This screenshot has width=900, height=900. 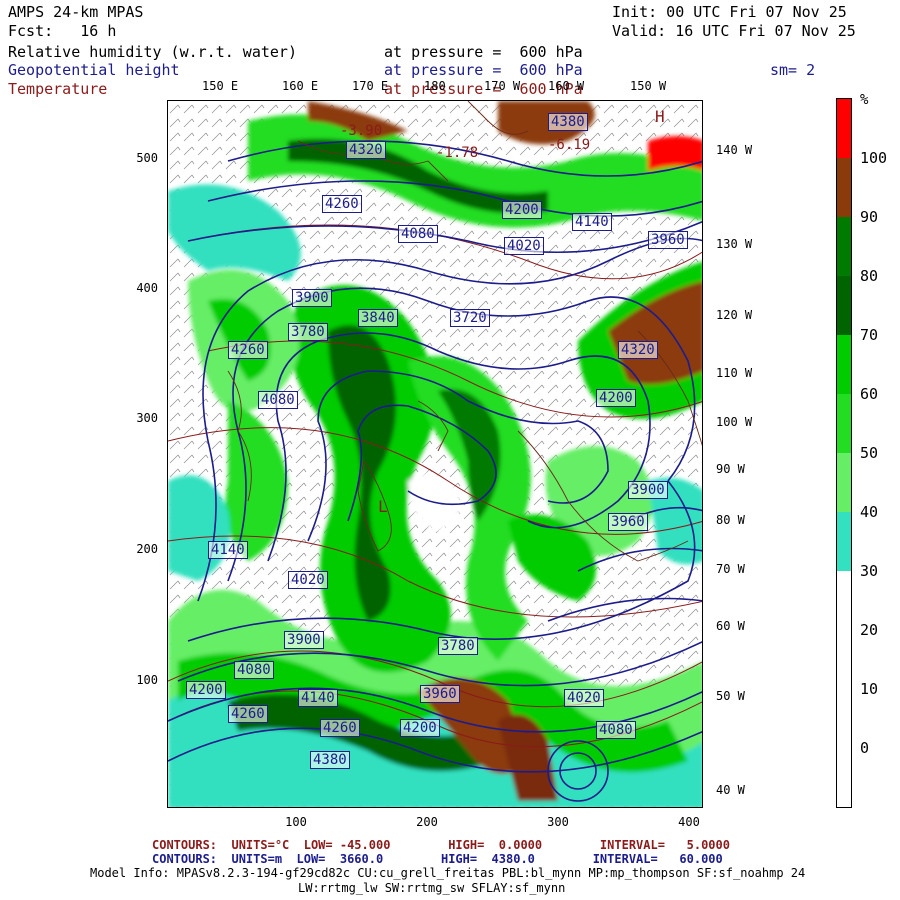 I want to click on y-tick-label: 200, so click(x=147, y=549).